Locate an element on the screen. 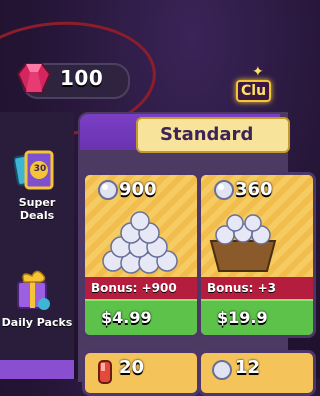 The height and width of the screenshot is (396, 320). price-button: $19.9 is located at coordinates (257, 317).